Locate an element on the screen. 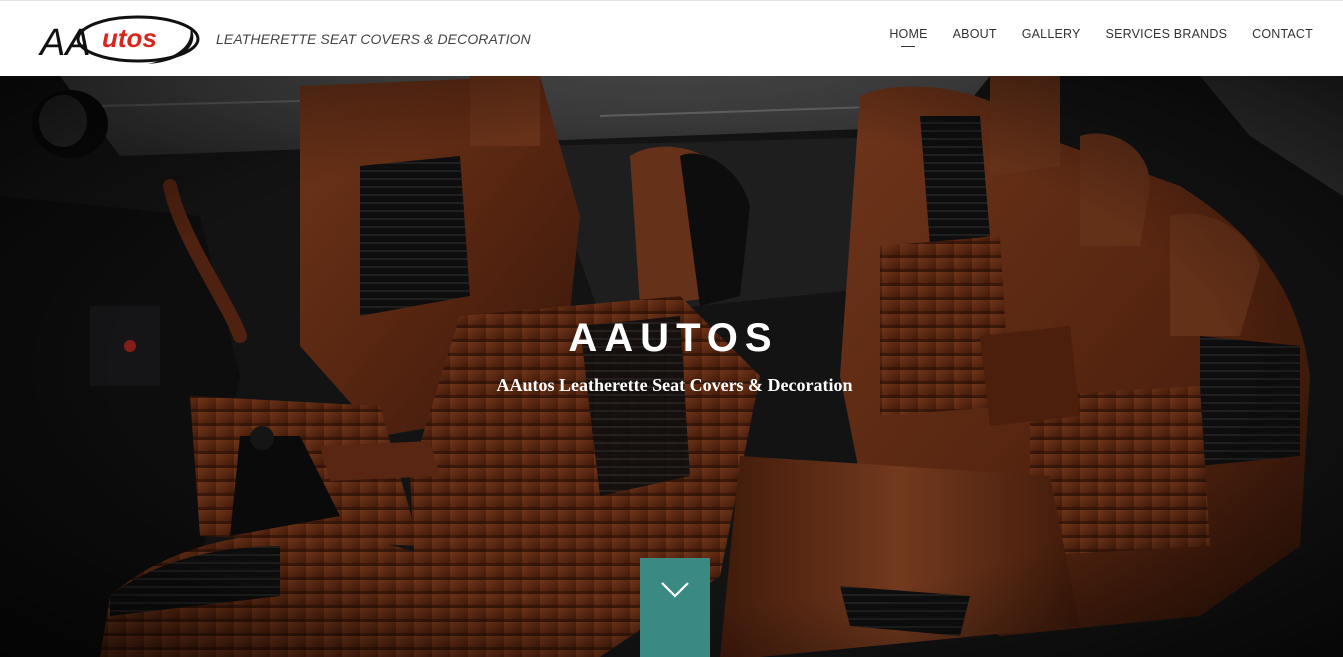 This screenshot has width=1343, height=657. nav-gallery: GALLERY is located at coordinates (1051, 37).